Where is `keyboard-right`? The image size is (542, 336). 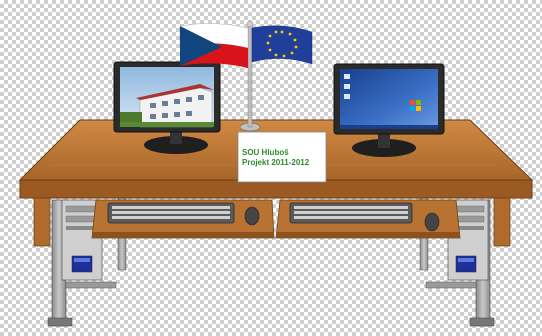
keyboard-right is located at coordinates (351, 213).